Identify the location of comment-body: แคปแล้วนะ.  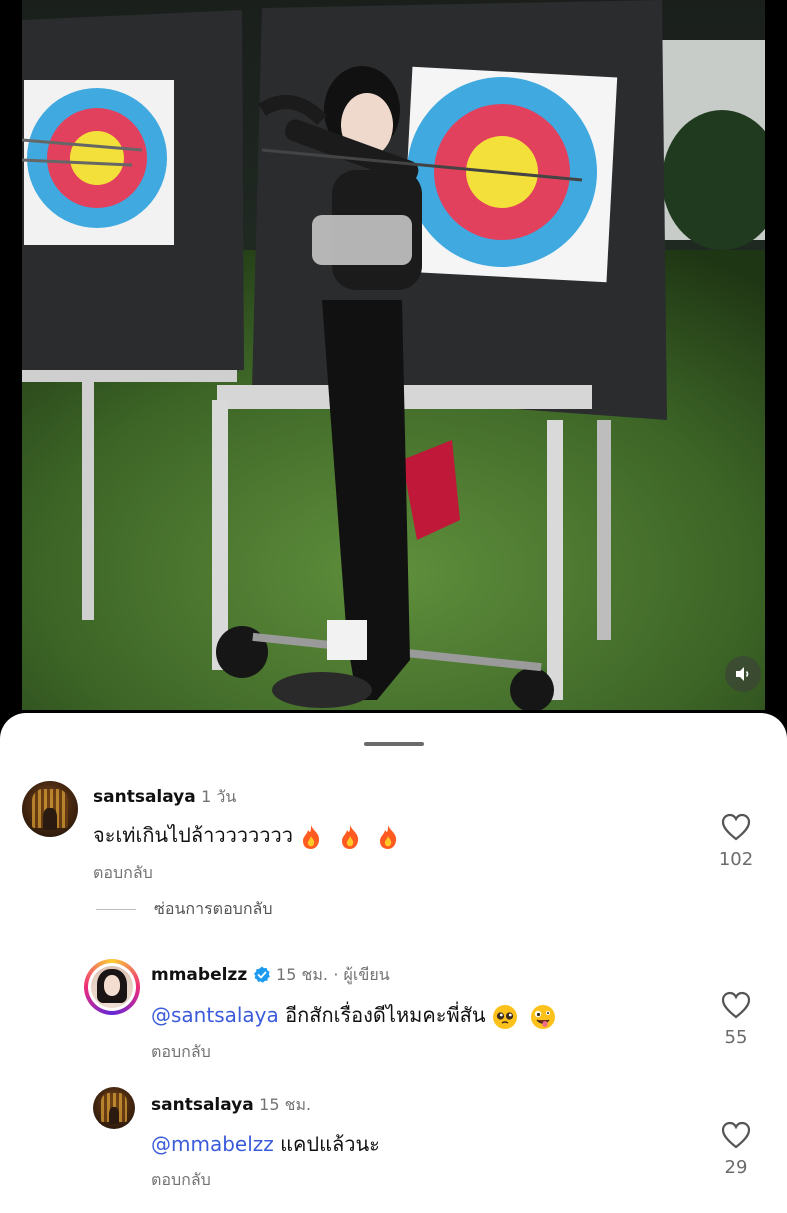
(330, 1144).